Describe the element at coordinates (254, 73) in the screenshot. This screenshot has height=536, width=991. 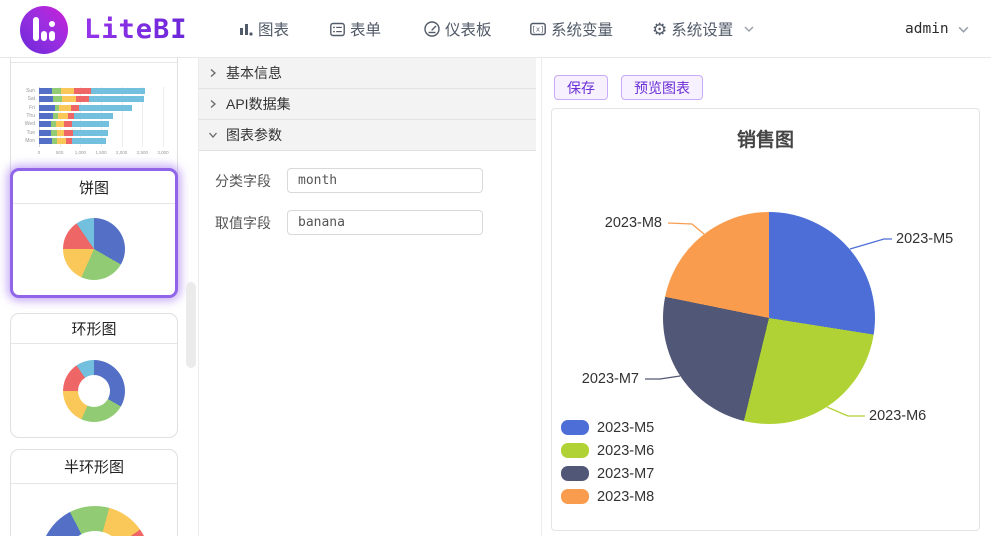
I see `accordion-label: 基本信息` at that location.